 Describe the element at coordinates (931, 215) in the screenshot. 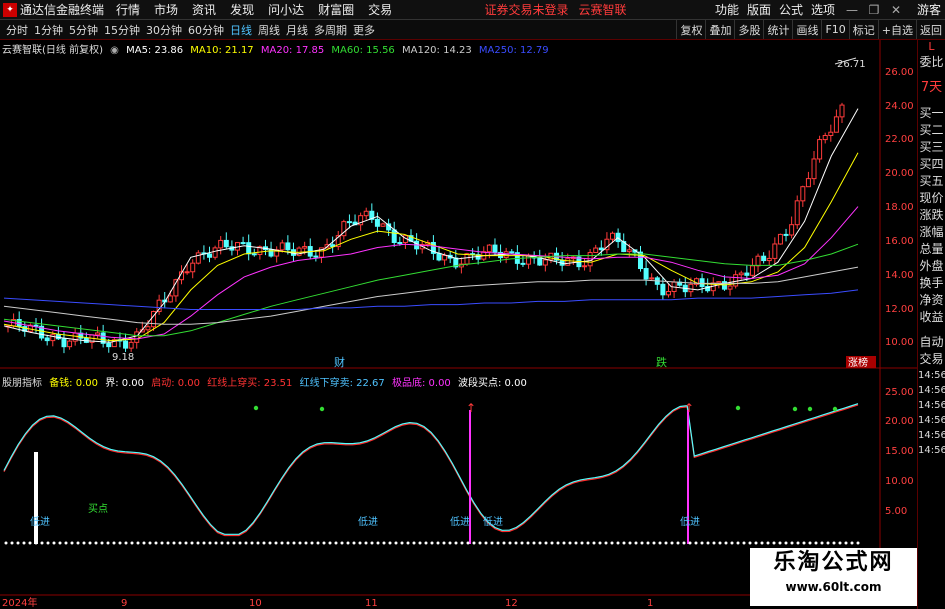

I see `stat-zhangdie: 涨跌` at that location.